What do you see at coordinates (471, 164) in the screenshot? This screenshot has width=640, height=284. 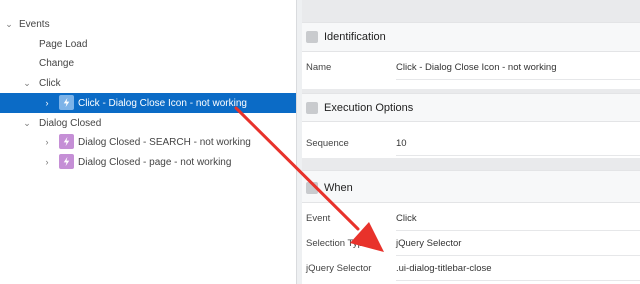 I see `region-gap` at bounding box center [471, 164].